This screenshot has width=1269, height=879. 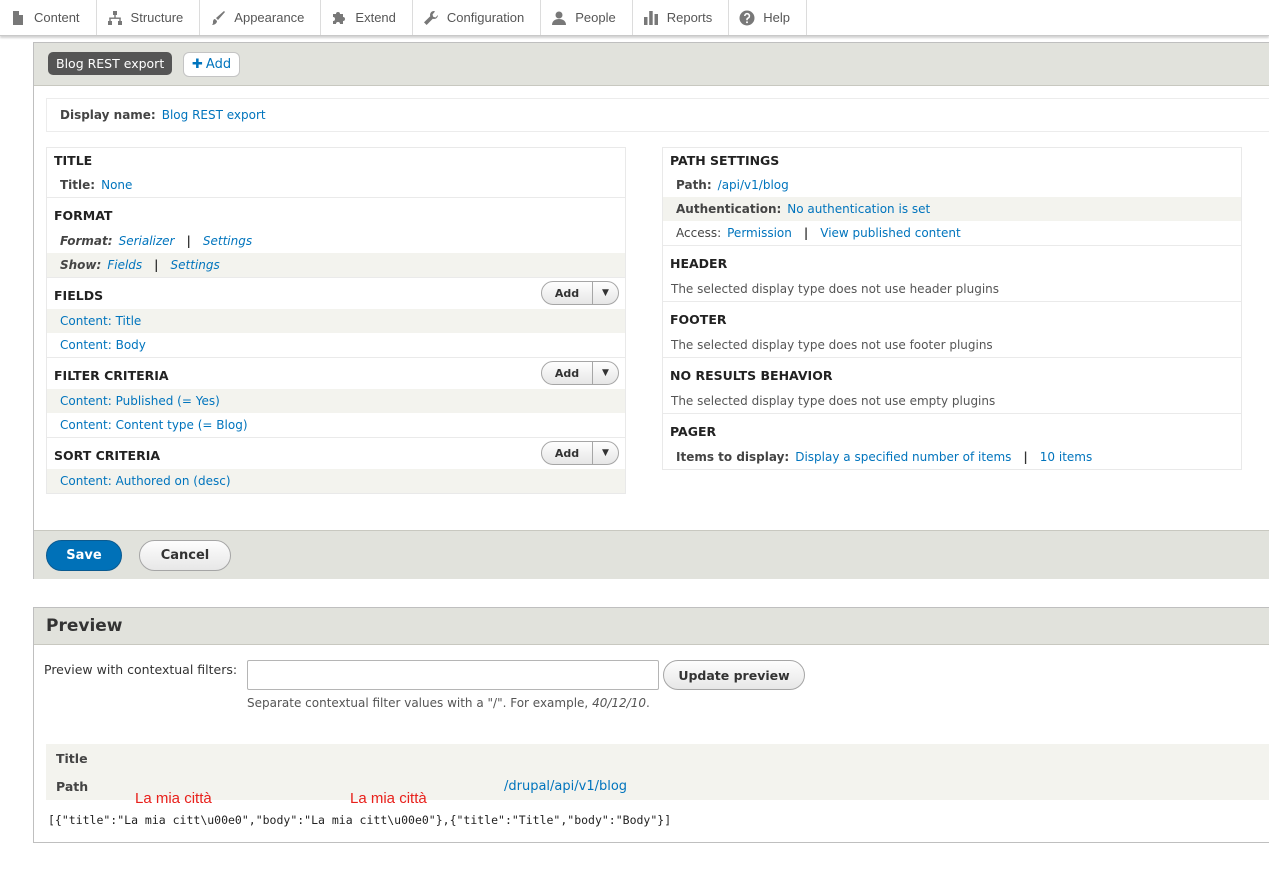 I want to click on title-value-link: None, so click(x=116, y=185).